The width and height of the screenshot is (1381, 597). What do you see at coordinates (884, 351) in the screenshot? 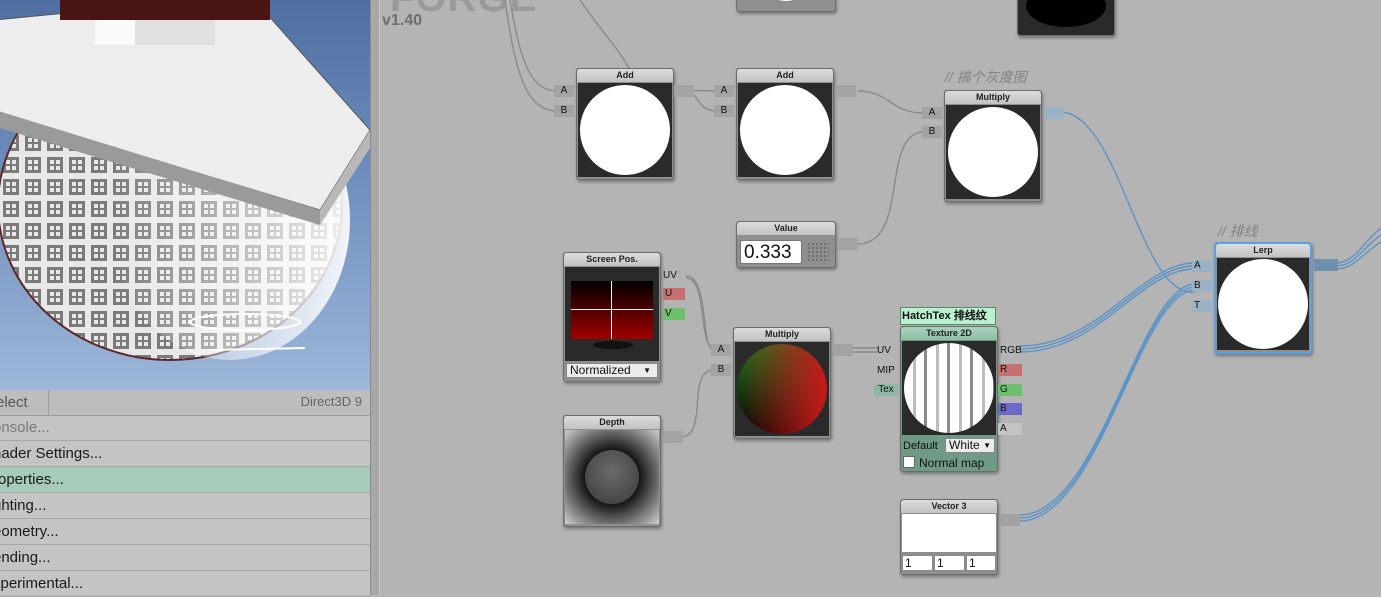
I see `input-port-uv: UV` at bounding box center [884, 351].